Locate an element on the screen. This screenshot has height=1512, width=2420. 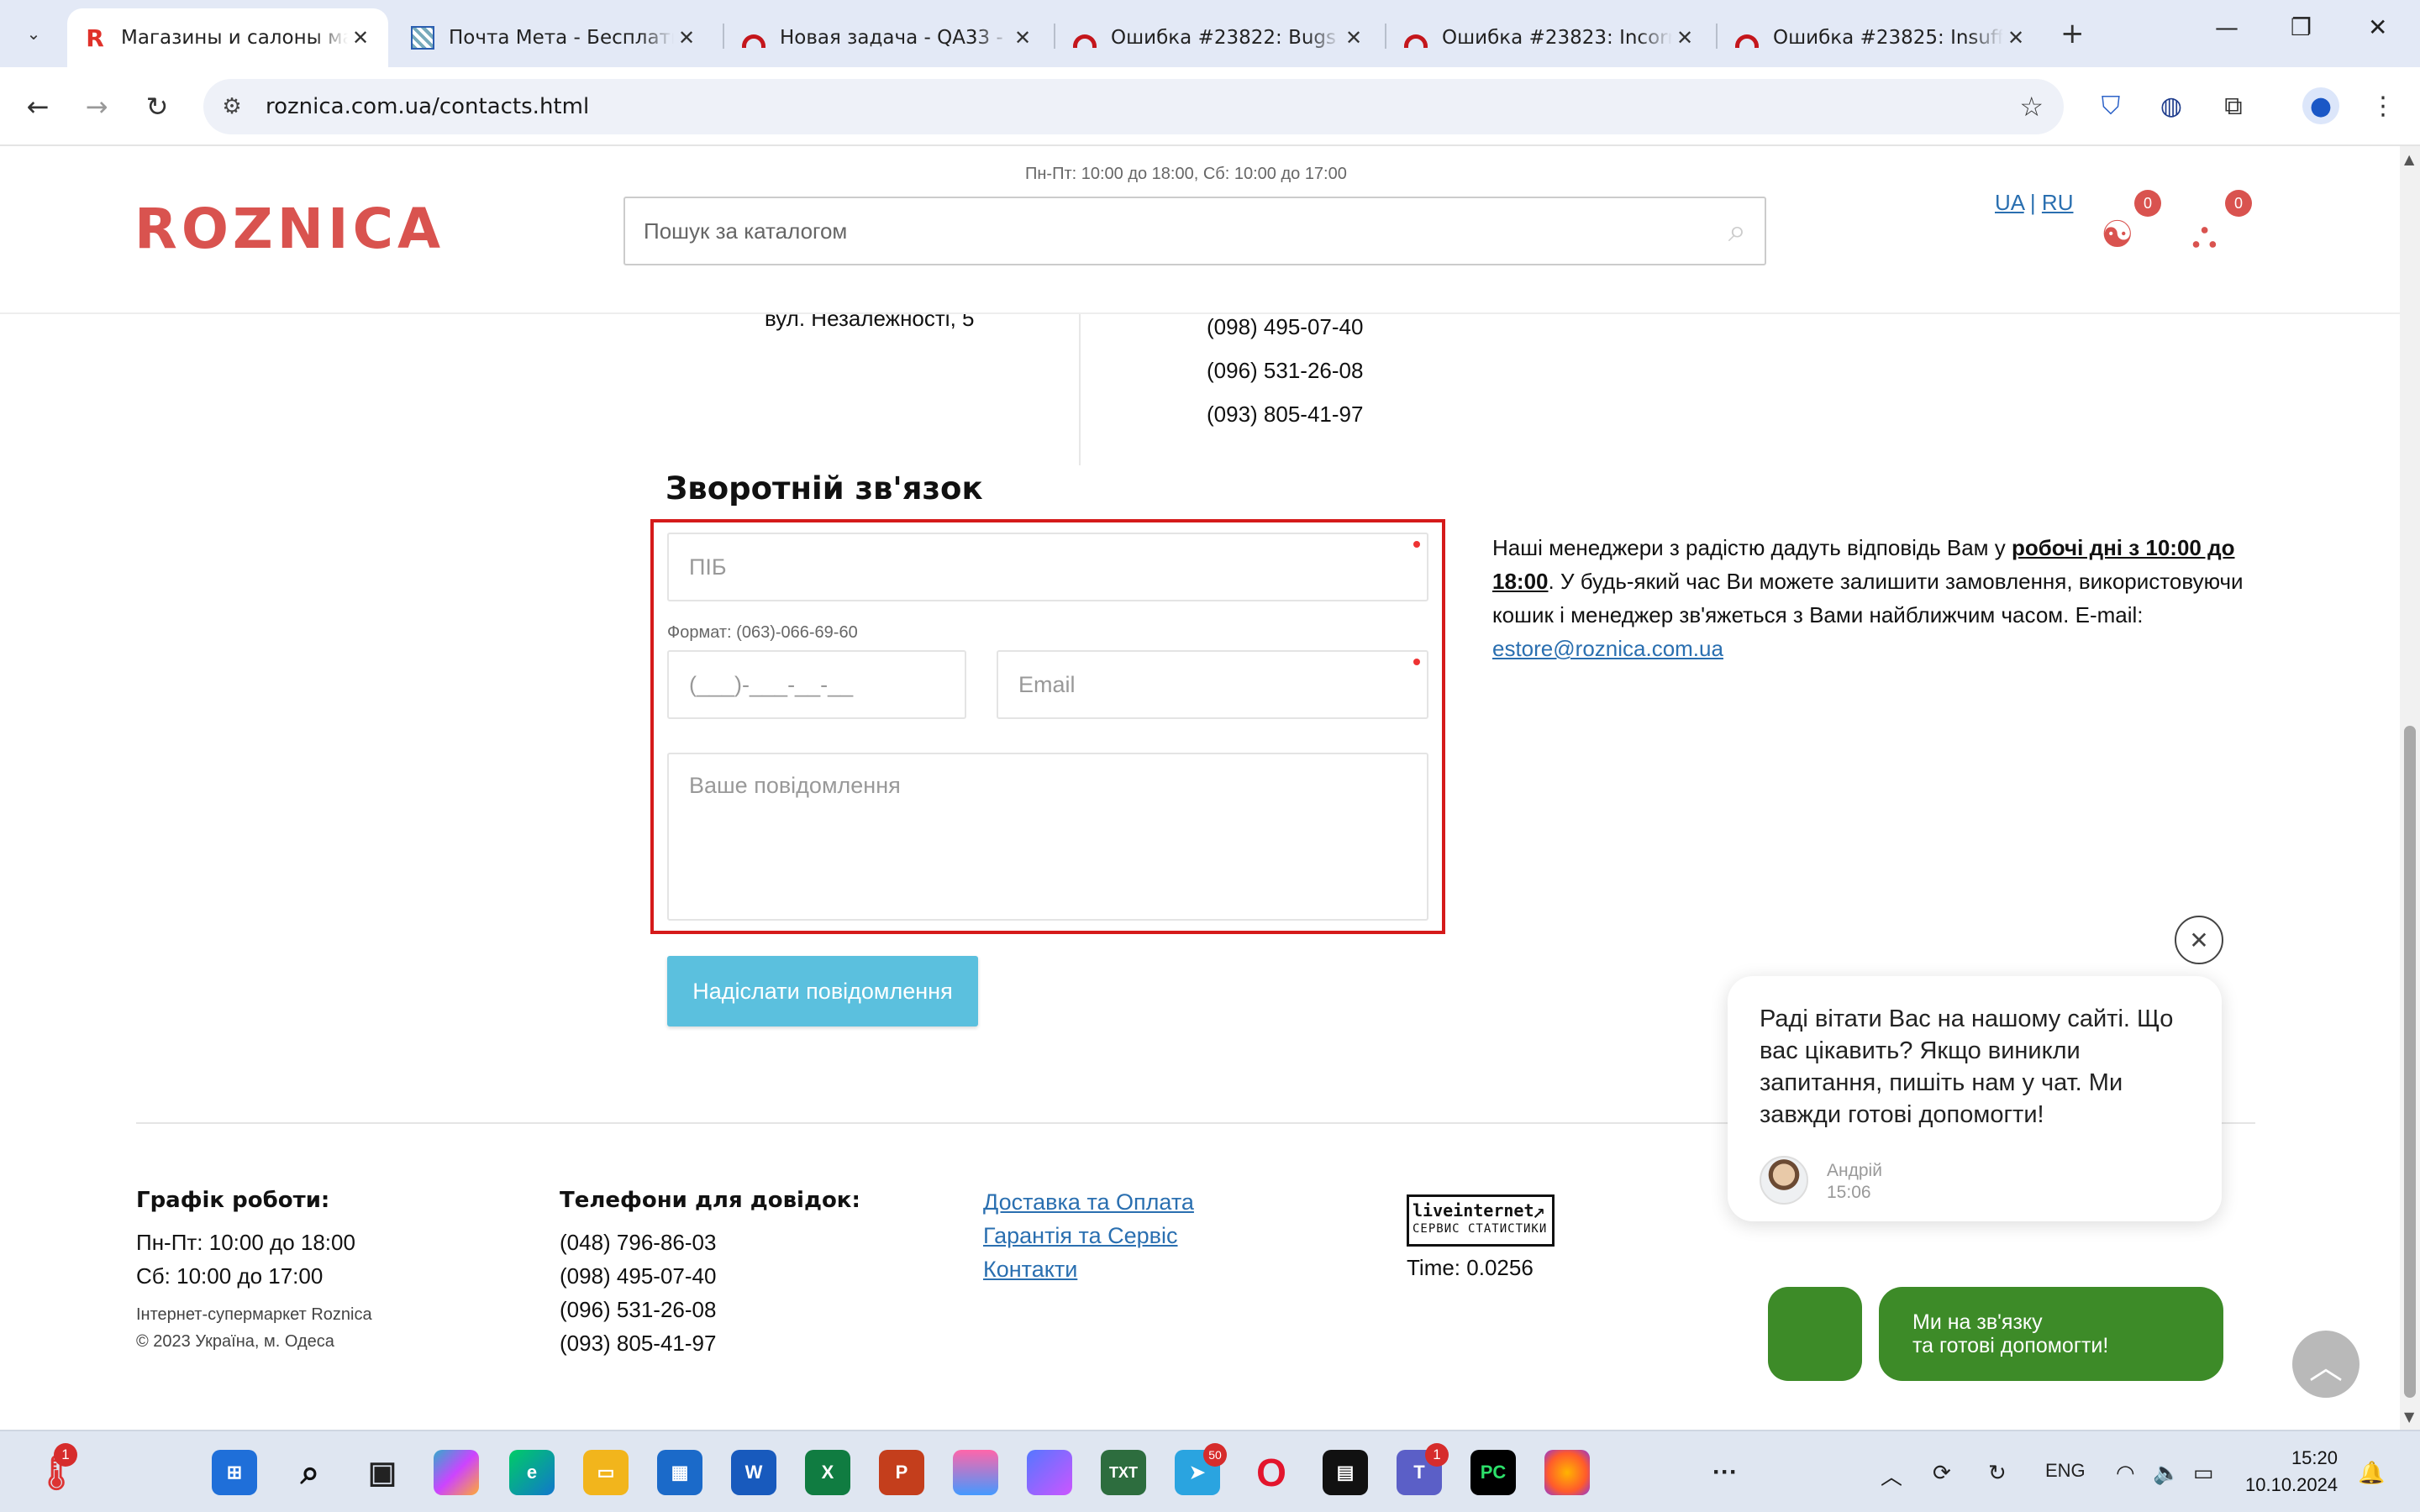
excel-icon: X is located at coordinates (827, 1472).